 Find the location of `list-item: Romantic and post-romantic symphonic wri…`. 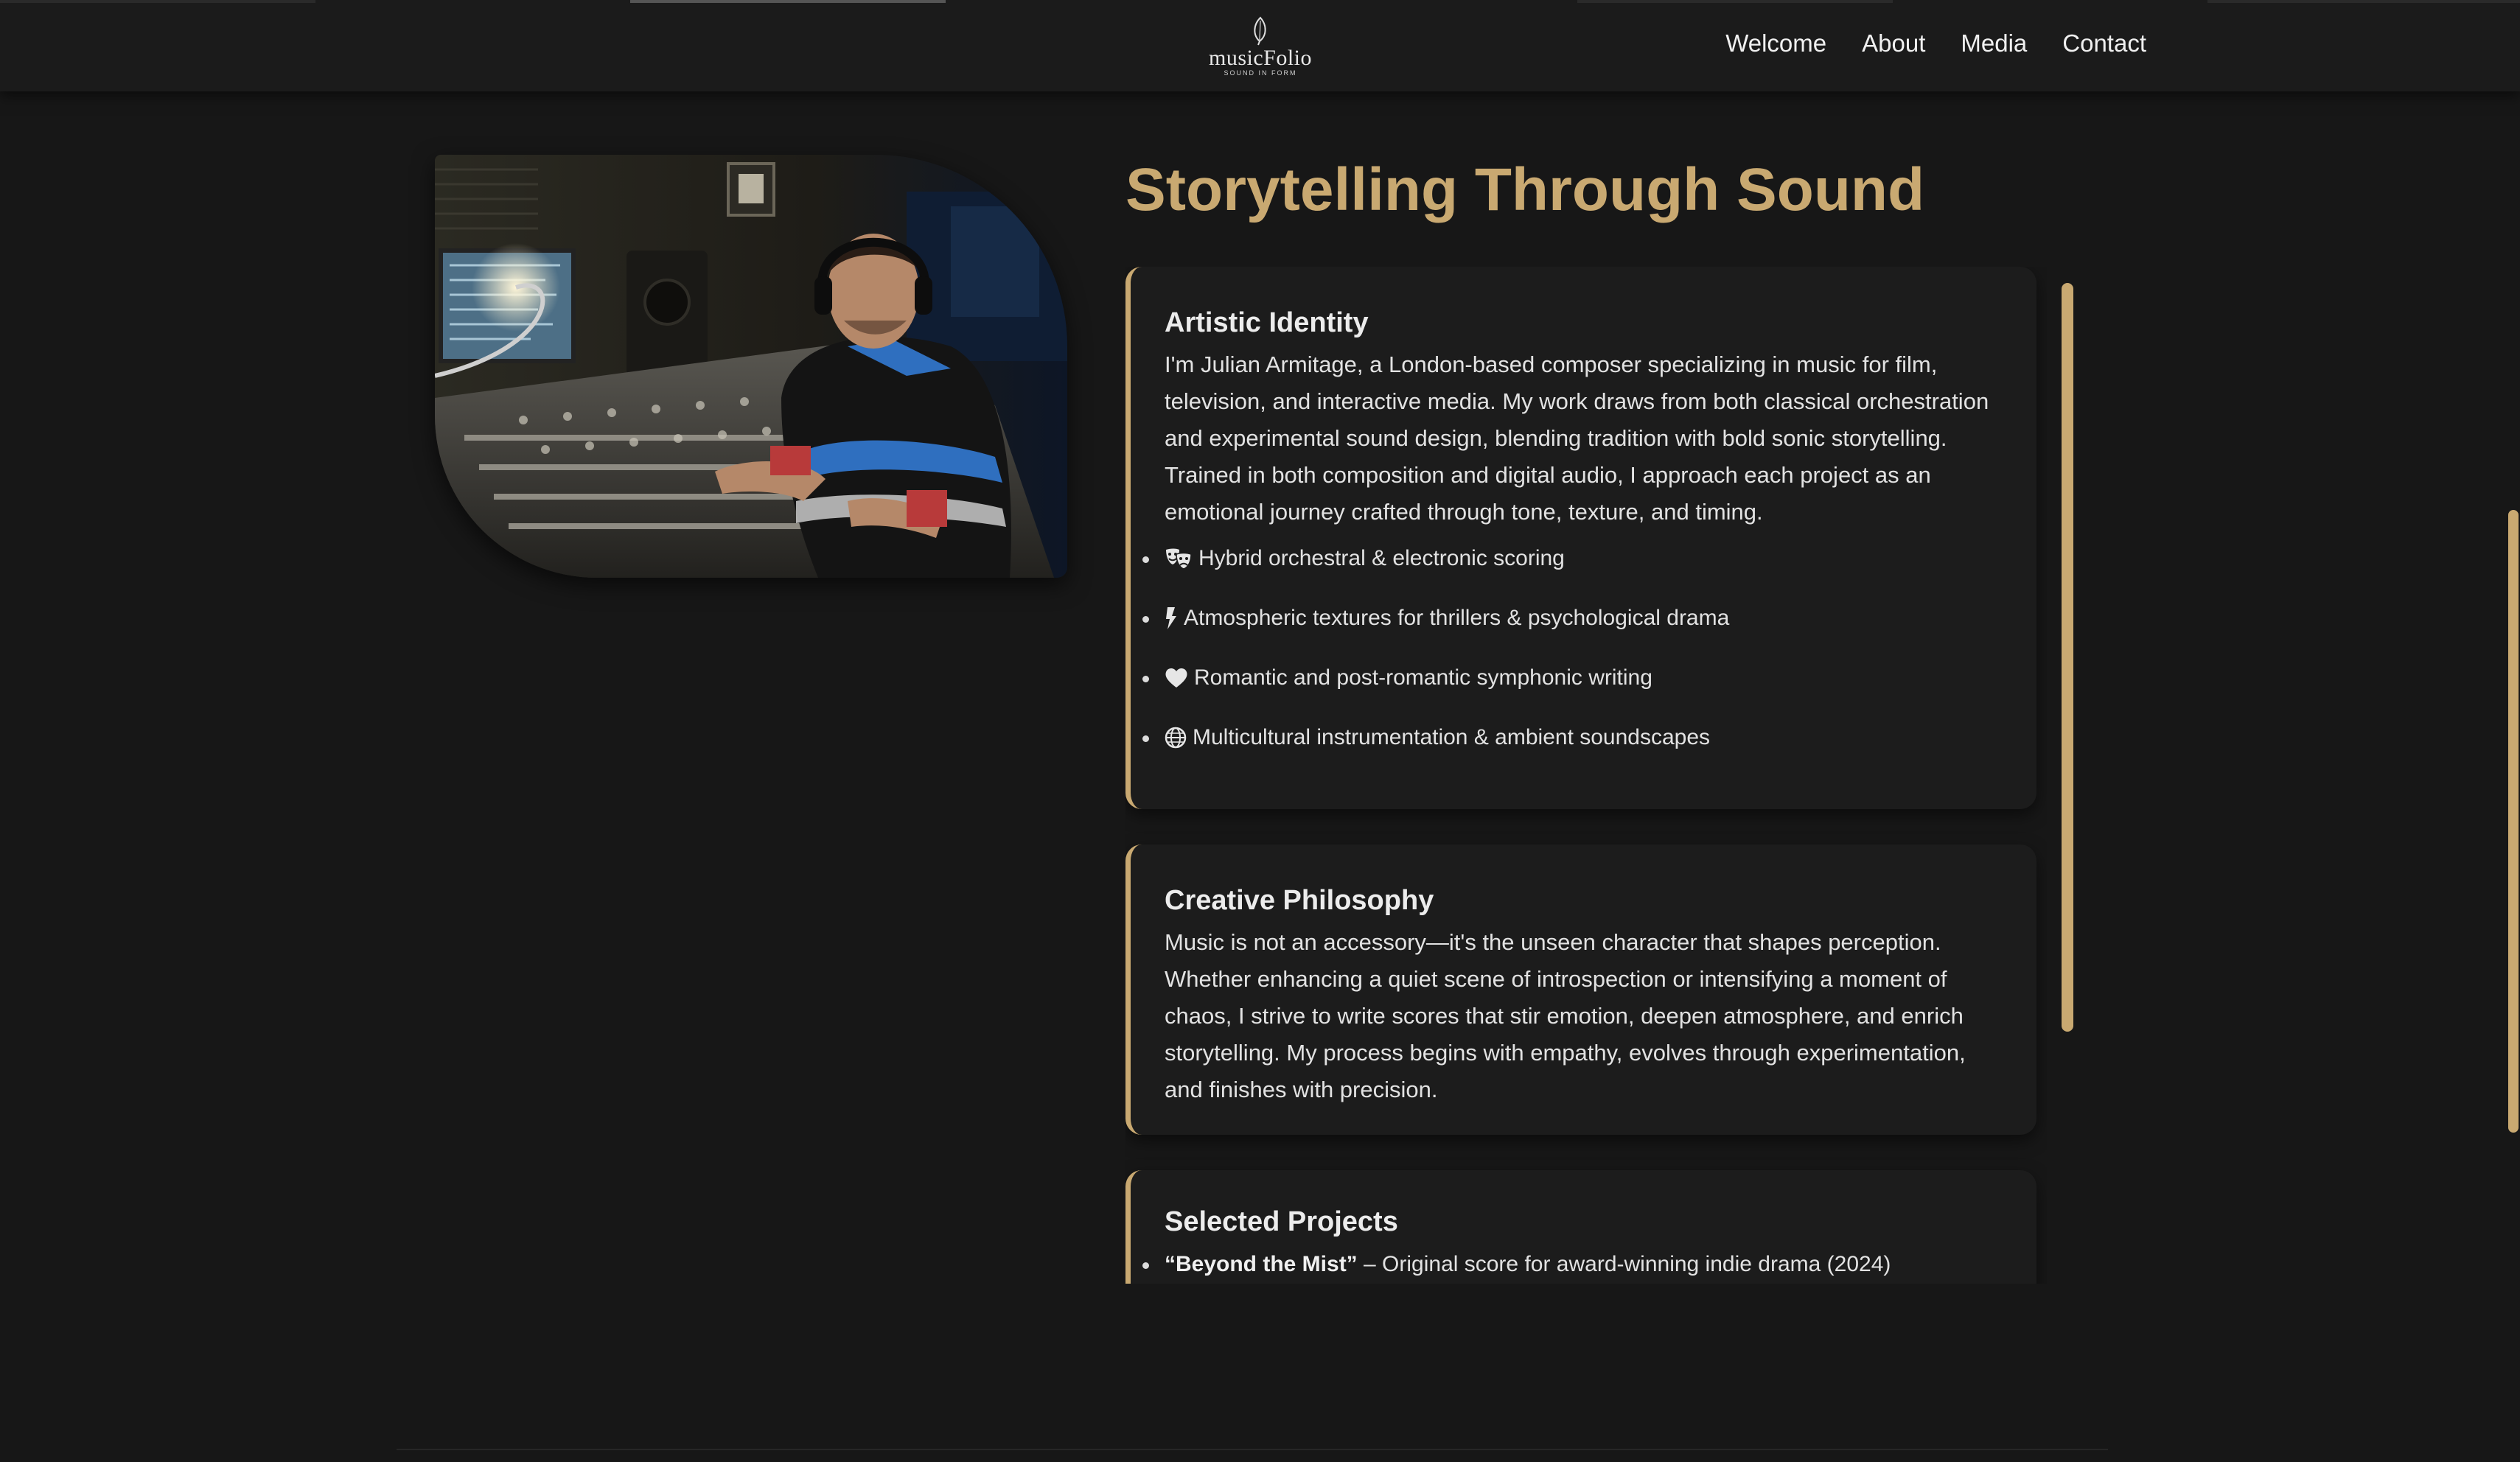

list-item: Romantic and post-romantic symphonic wri… is located at coordinates (1570, 678).